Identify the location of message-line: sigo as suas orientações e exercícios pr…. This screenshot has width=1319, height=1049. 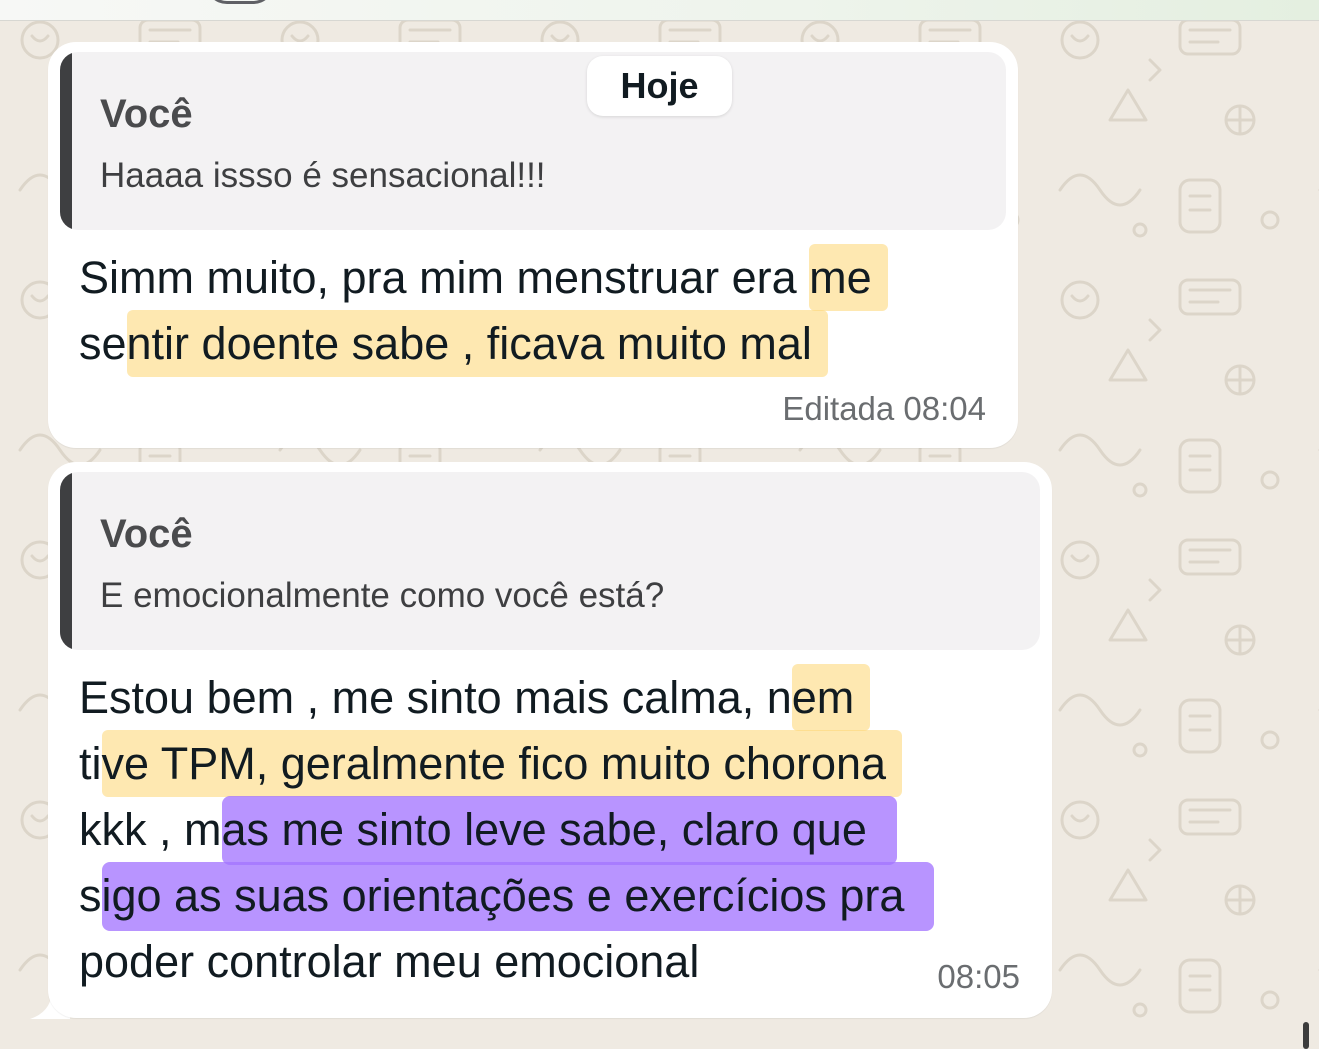
(507, 896).